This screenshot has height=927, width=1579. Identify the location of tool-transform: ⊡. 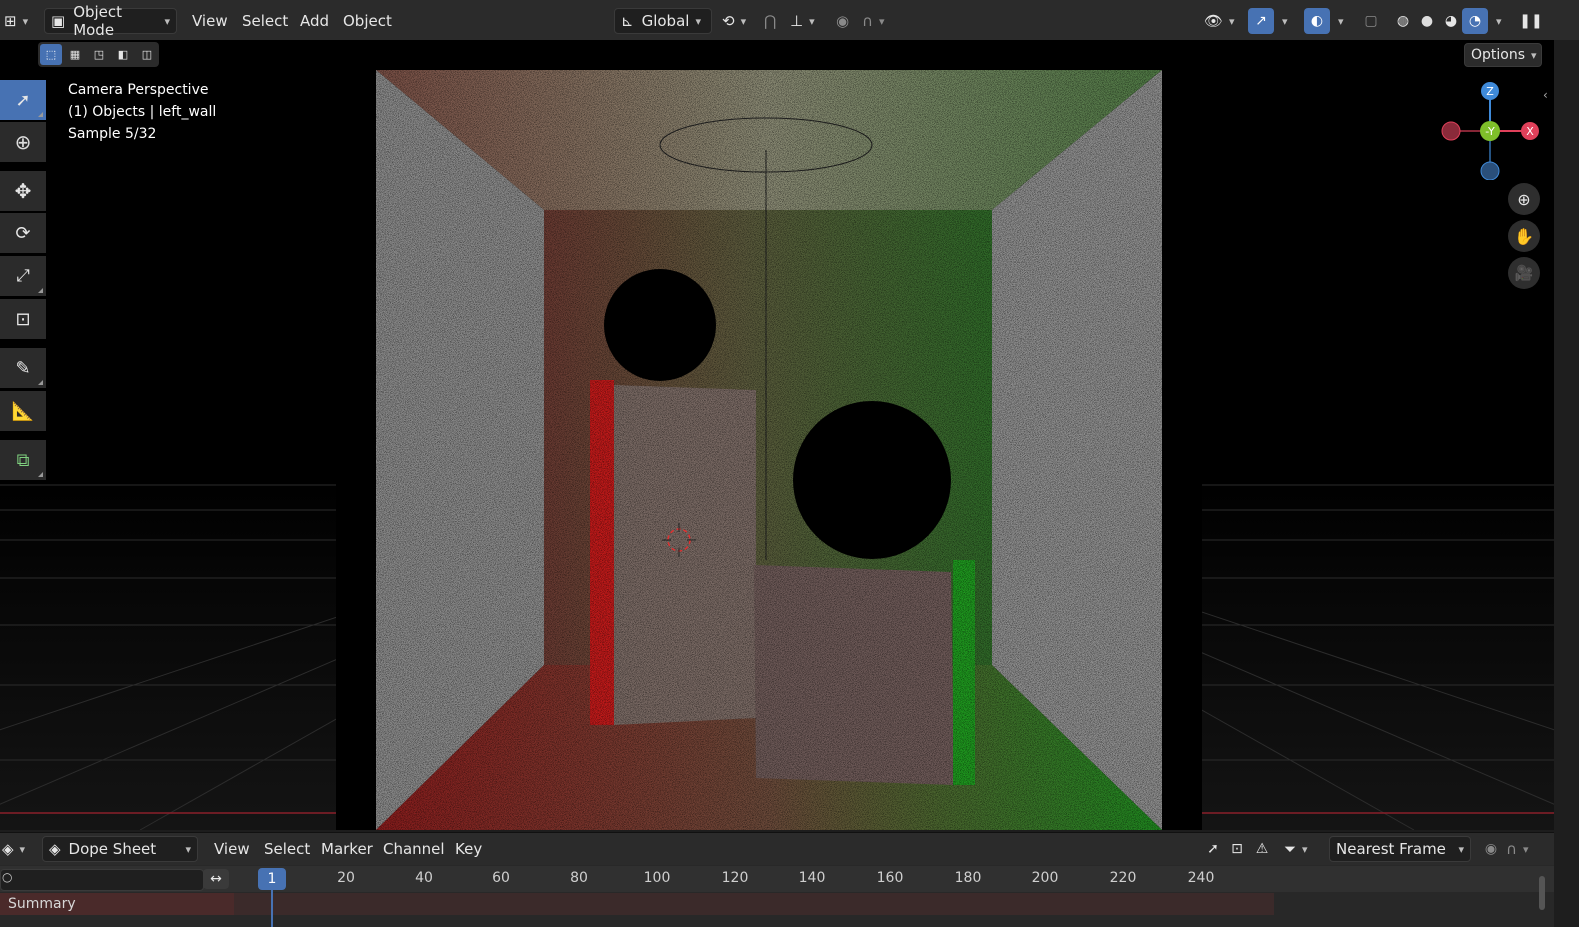
(23, 319).